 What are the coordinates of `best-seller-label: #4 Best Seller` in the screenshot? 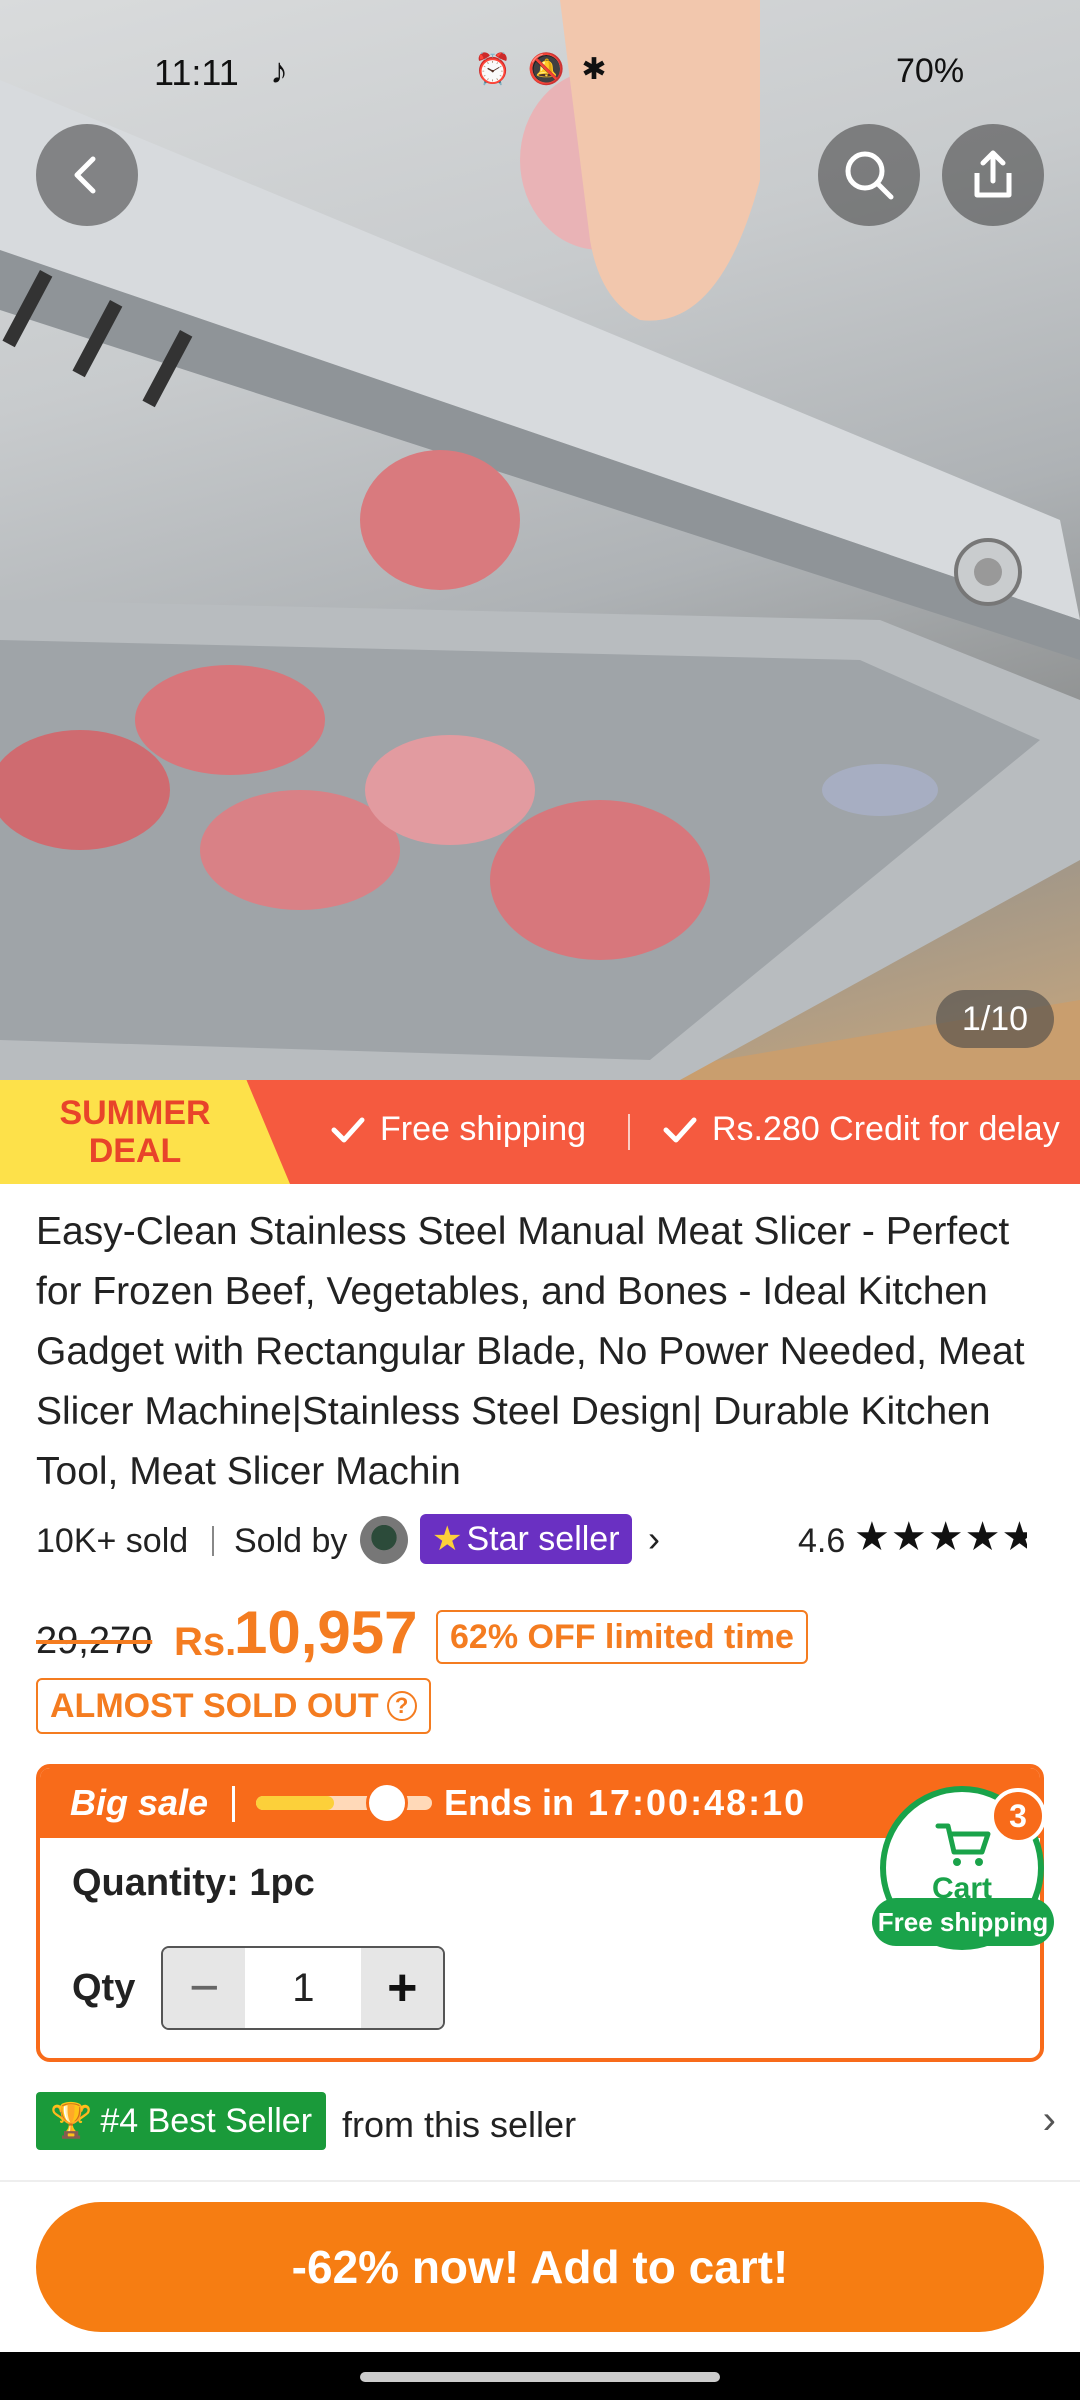 It's located at (206, 2120).